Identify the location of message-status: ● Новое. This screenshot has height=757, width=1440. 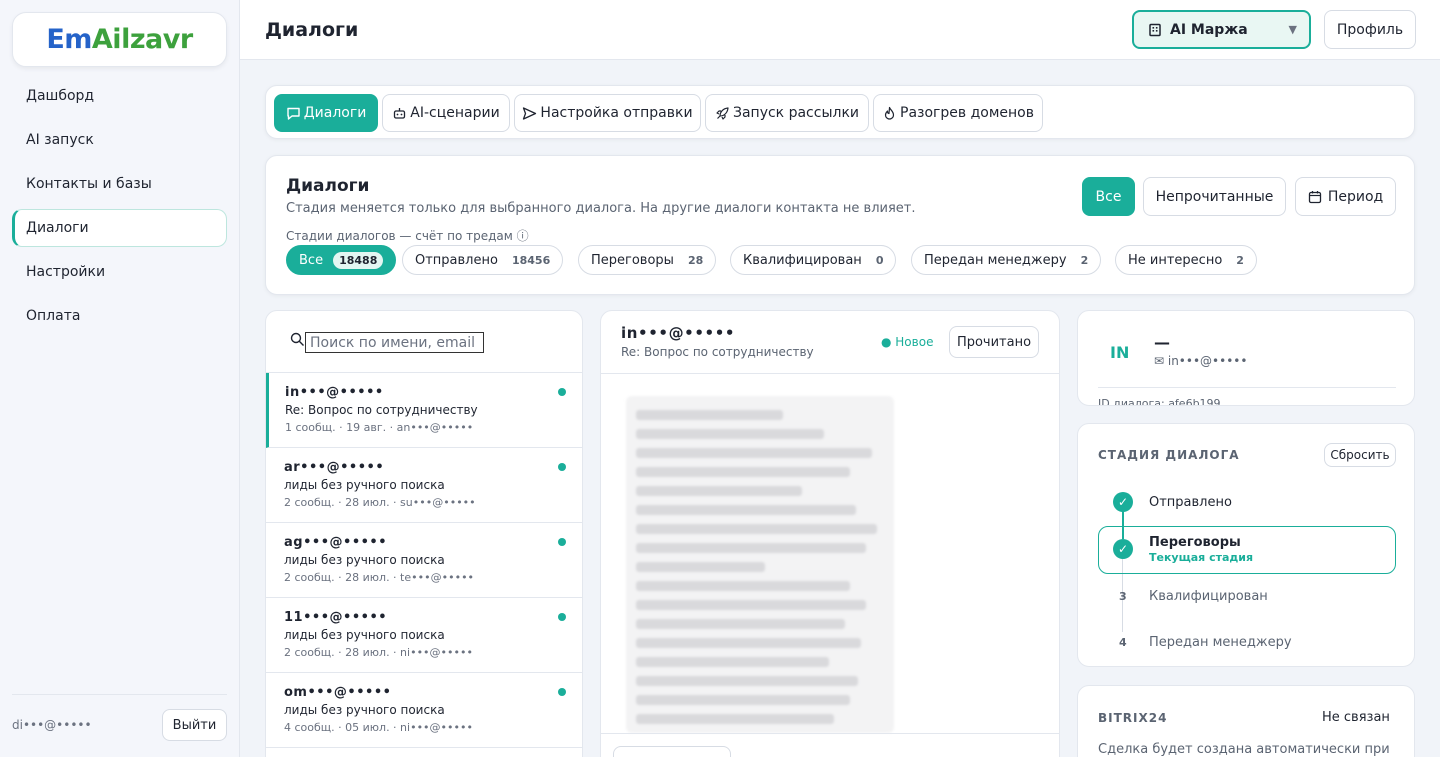
(907, 342).